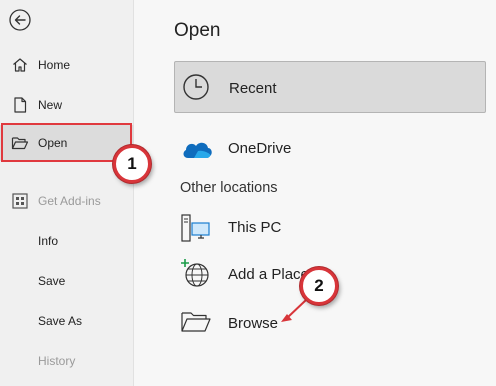 This screenshot has width=496, height=386. What do you see at coordinates (132, 164) in the screenshot?
I see `step-1-badge: 1` at bounding box center [132, 164].